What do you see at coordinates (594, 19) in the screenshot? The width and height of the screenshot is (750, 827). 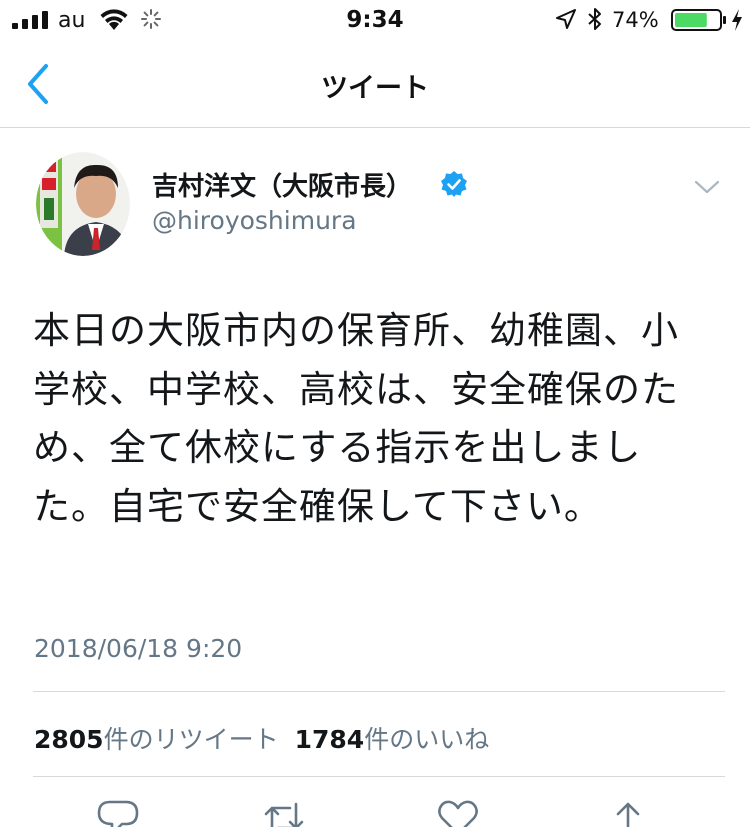 I see `bluetooth-icon` at bounding box center [594, 19].